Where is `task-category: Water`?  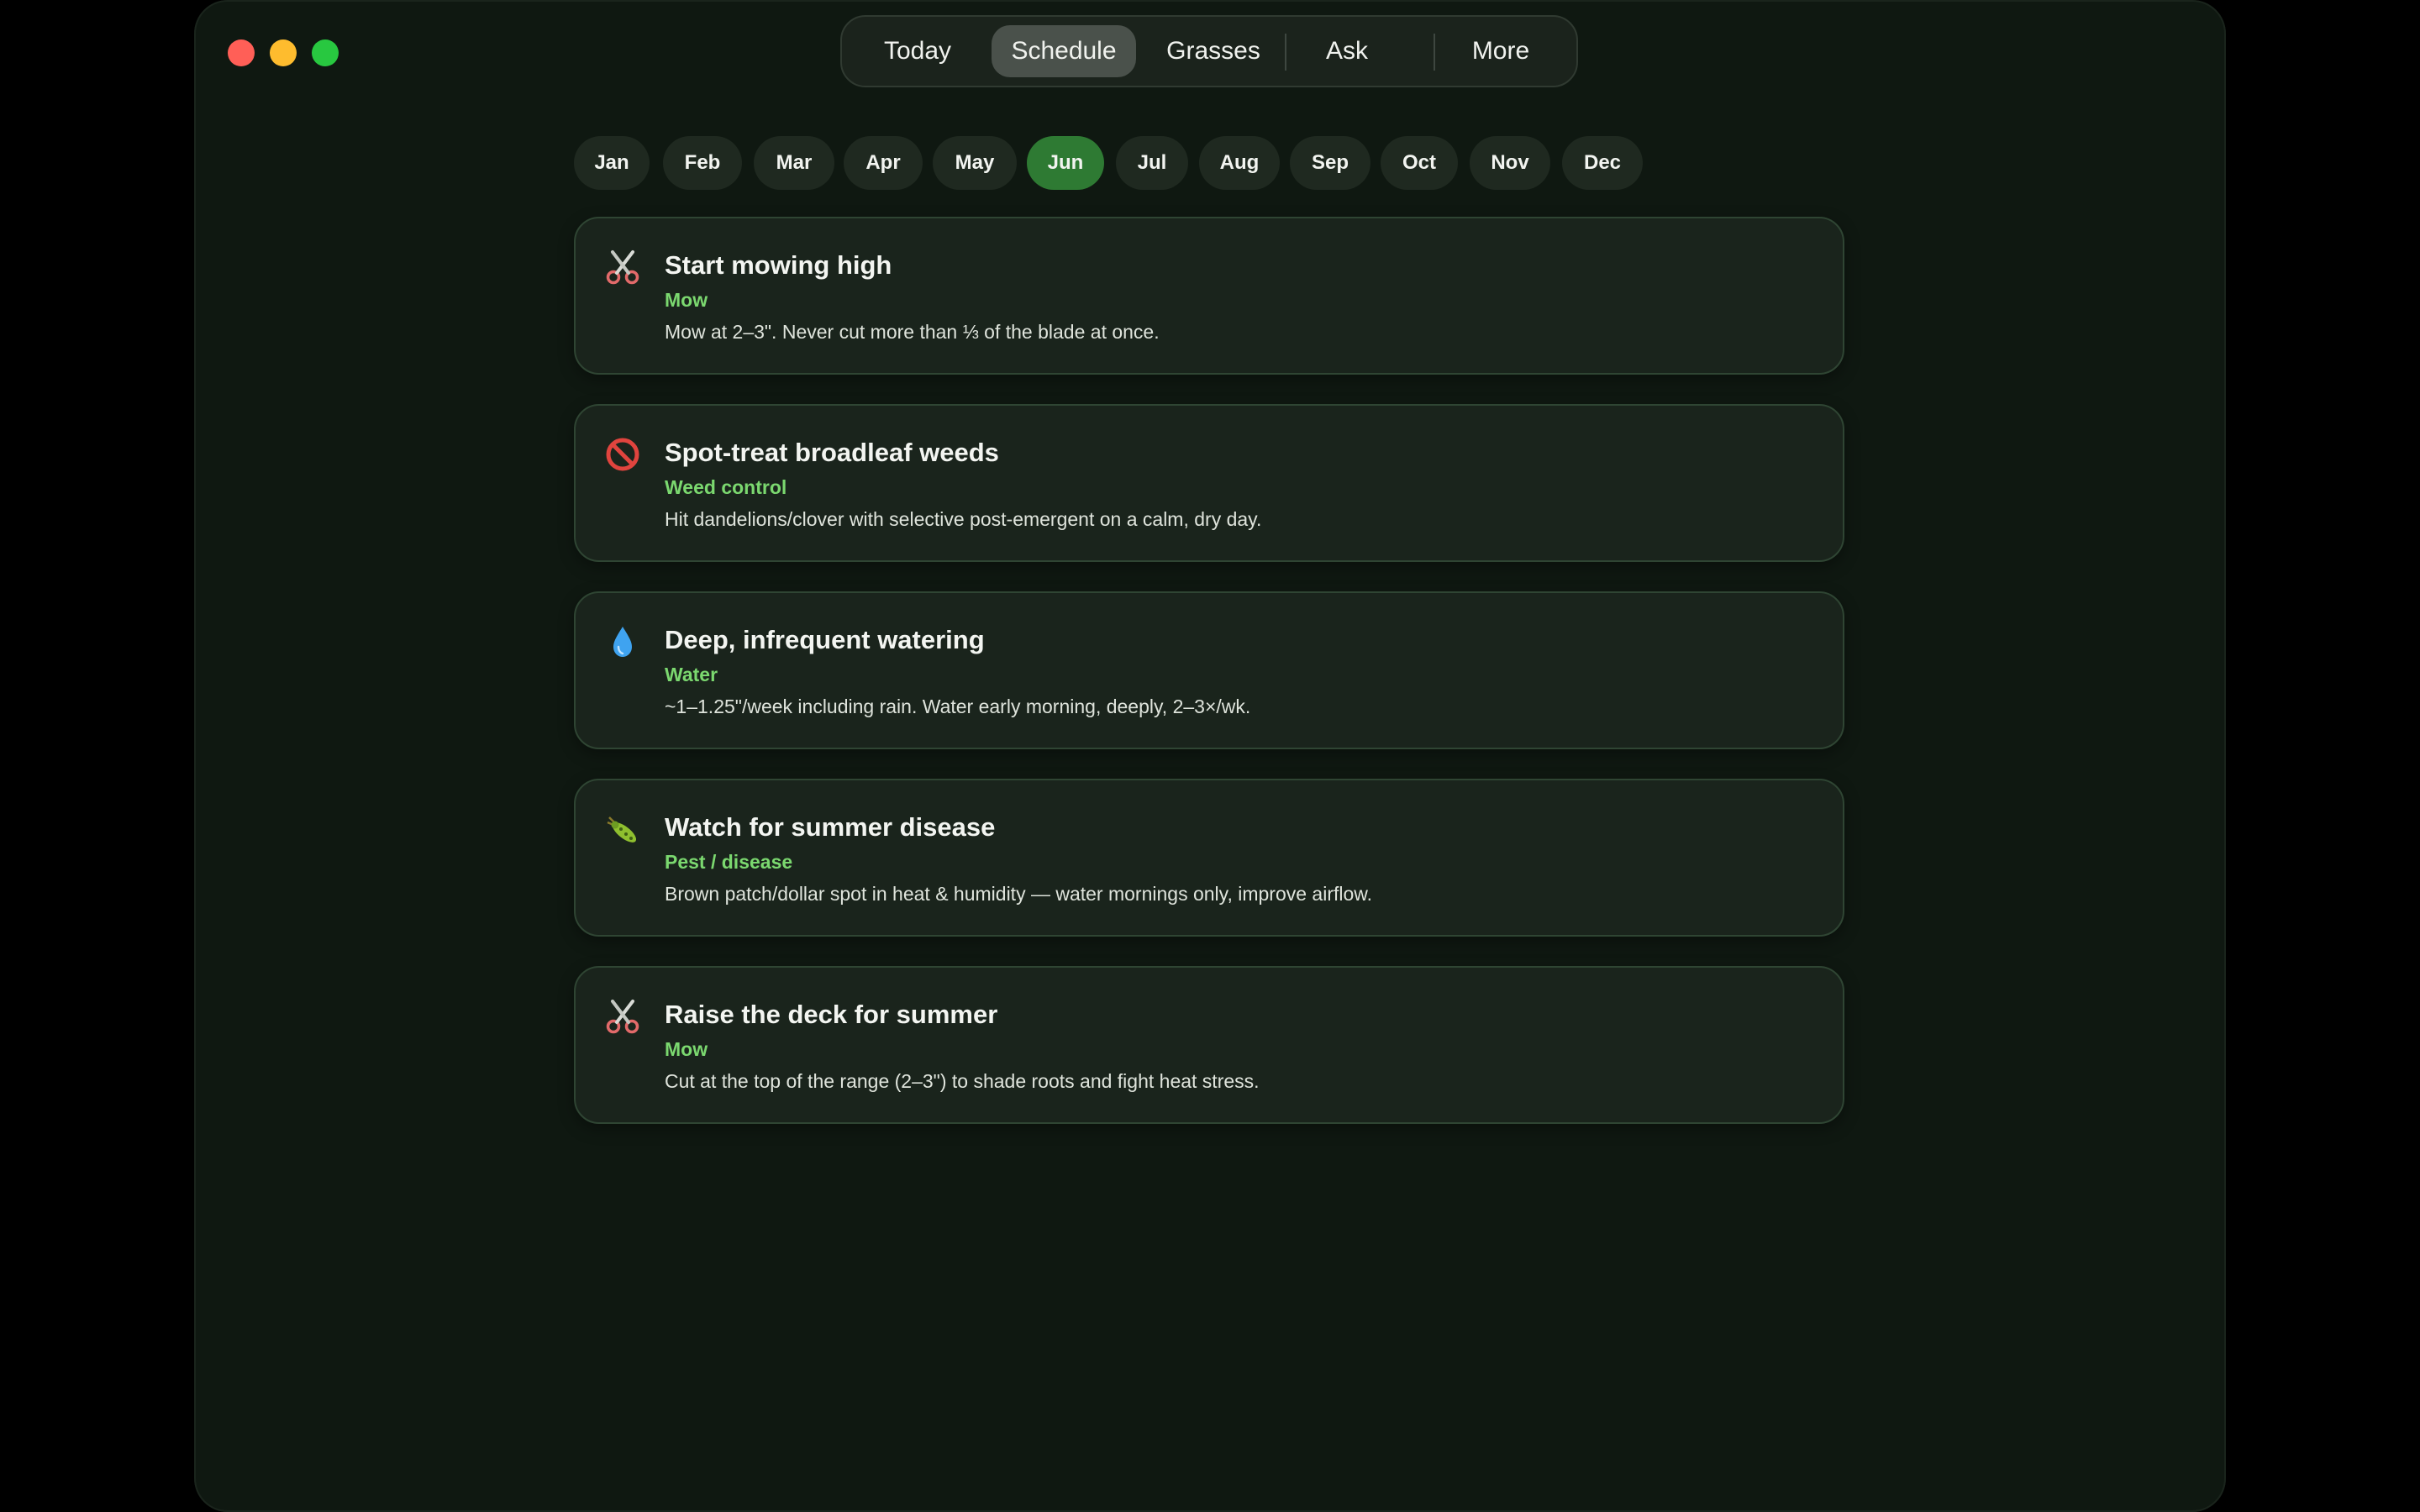
task-category: Water is located at coordinates (691, 674).